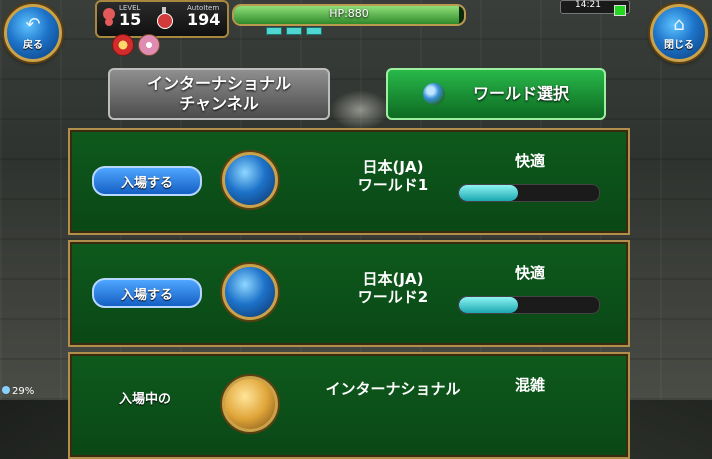  I want to click on flask-icon, so click(165, 18).